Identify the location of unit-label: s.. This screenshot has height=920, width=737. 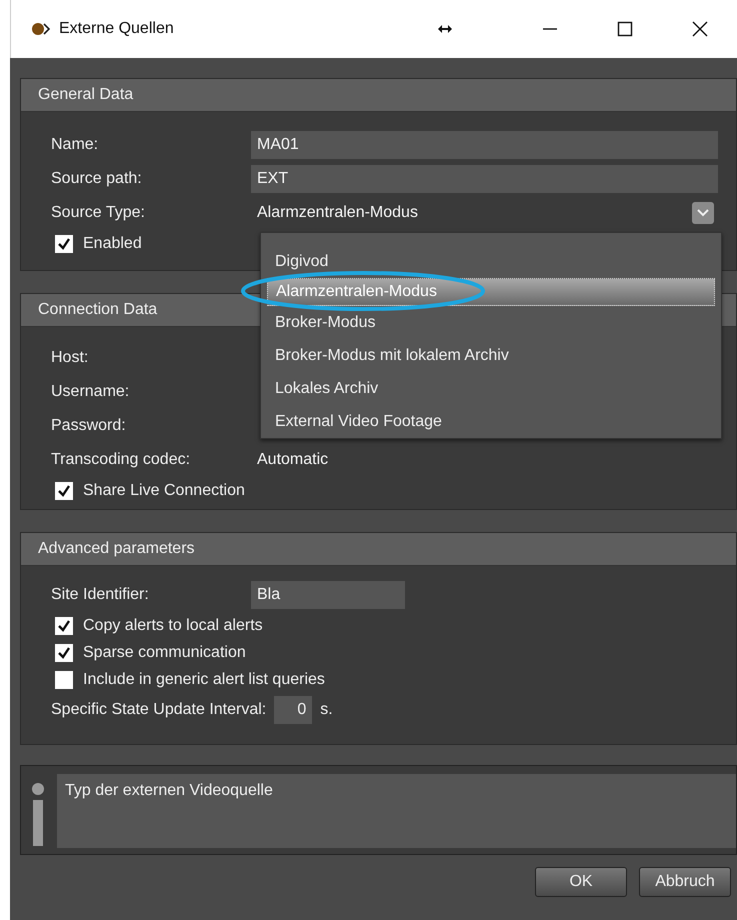
(326, 710).